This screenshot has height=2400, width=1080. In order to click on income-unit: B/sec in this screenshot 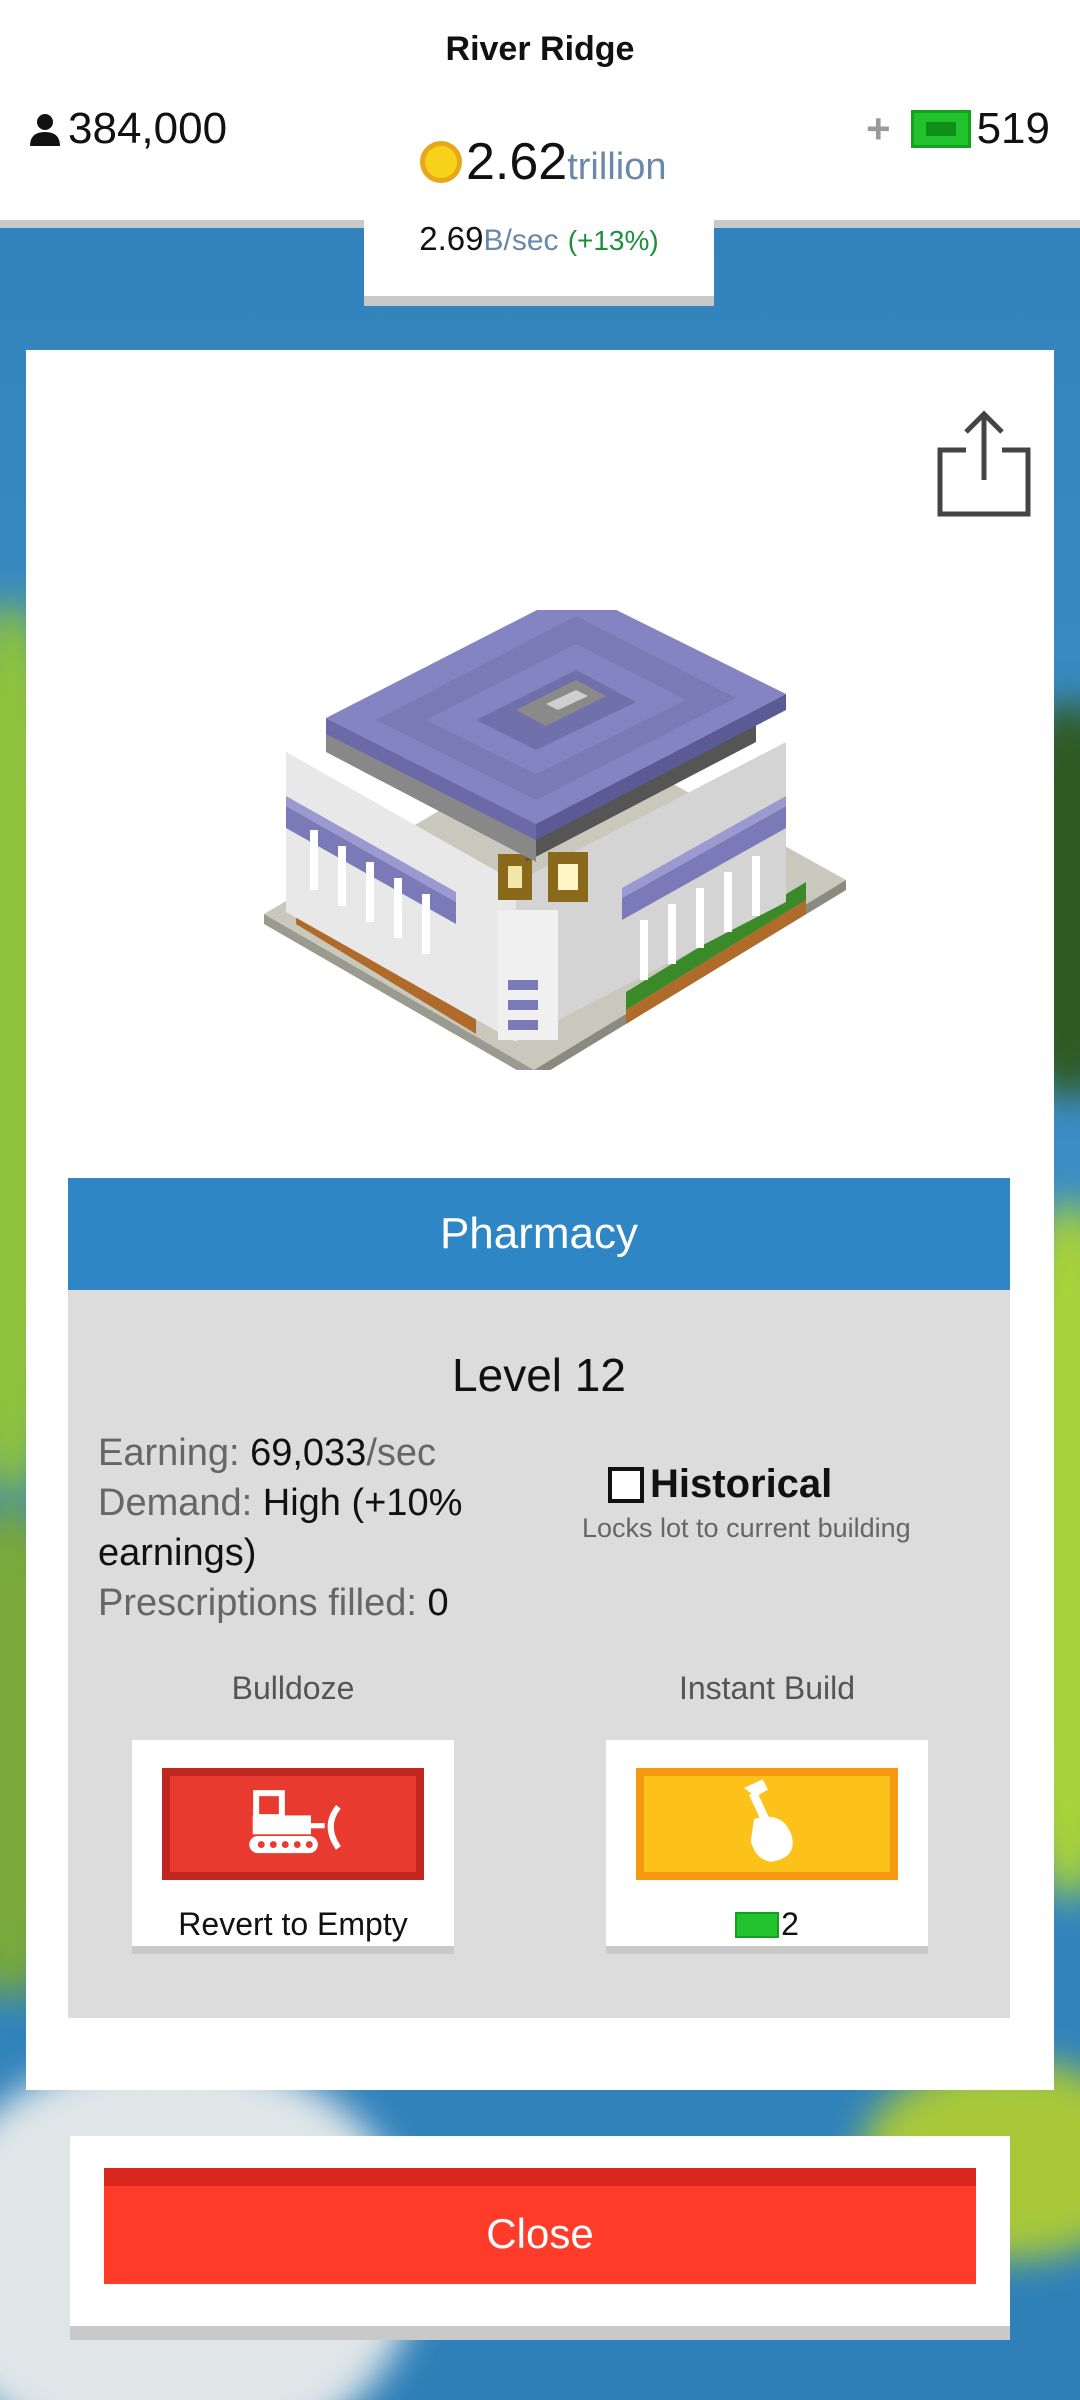, I will do `click(521, 240)`.